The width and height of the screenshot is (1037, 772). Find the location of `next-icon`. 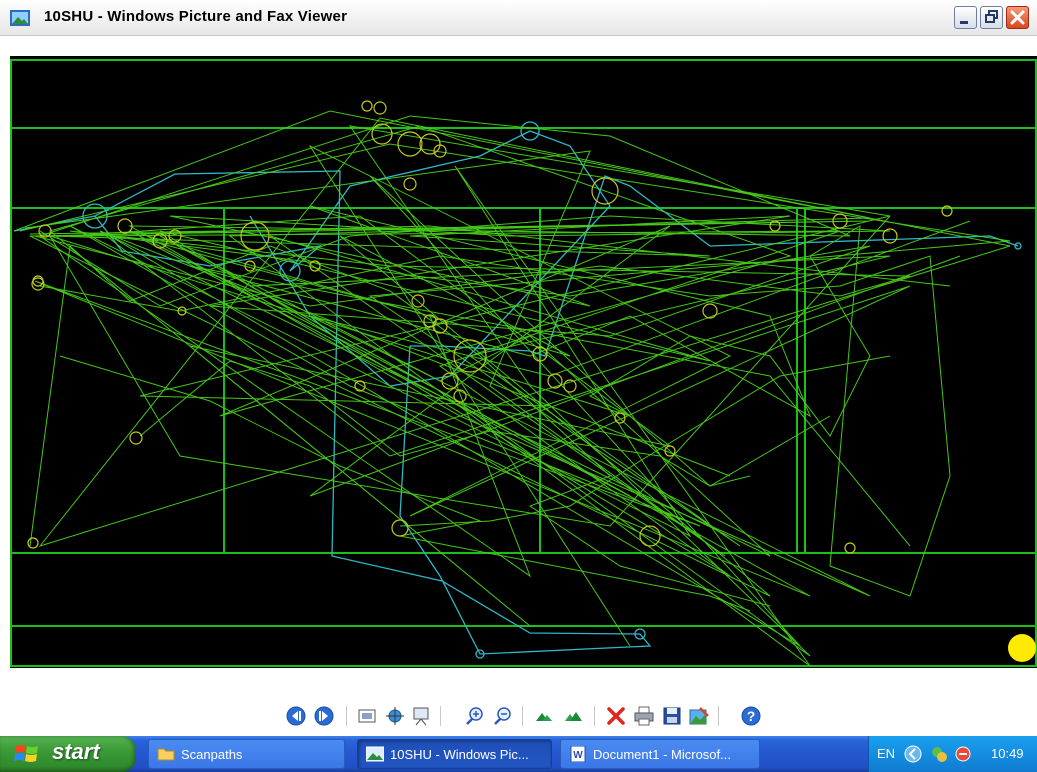

next-icon is located at coordinates (324, 716).